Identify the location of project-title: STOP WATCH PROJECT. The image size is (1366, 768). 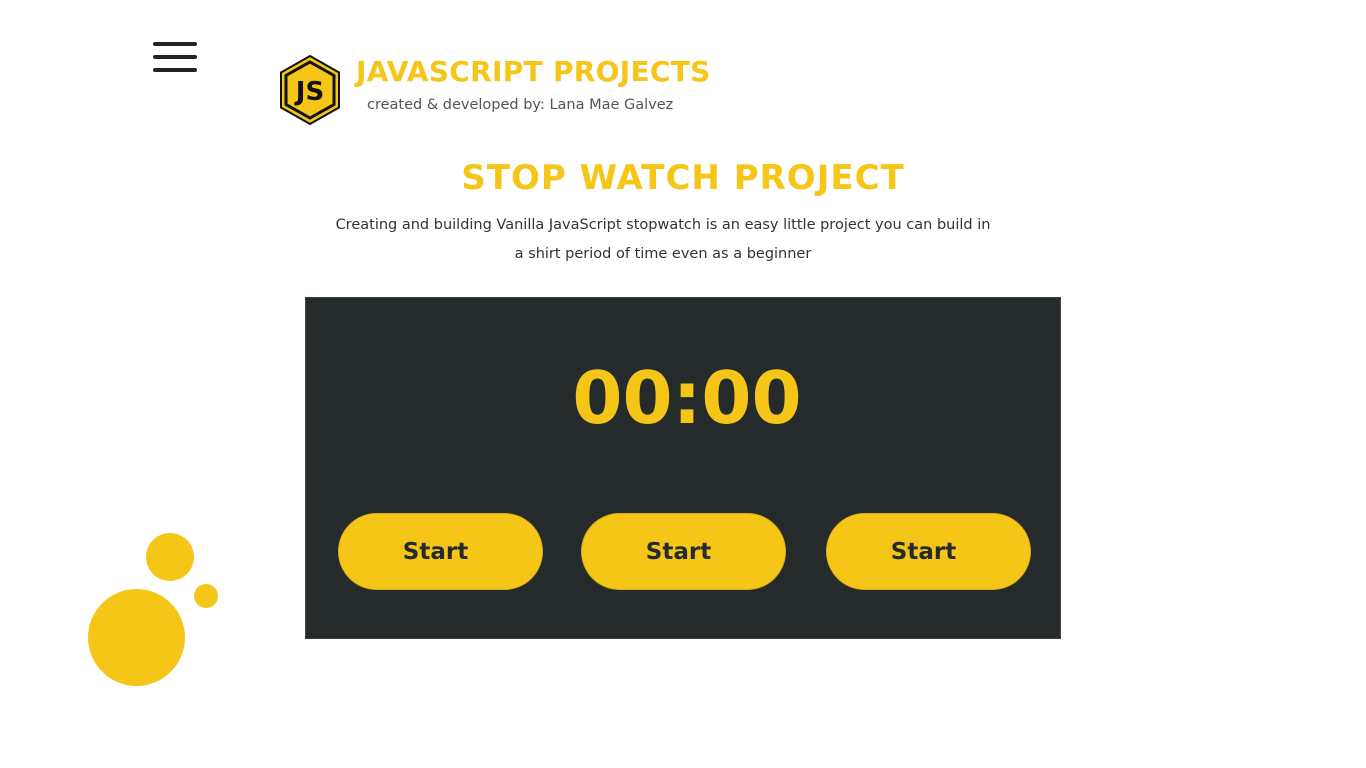
(683, 178).